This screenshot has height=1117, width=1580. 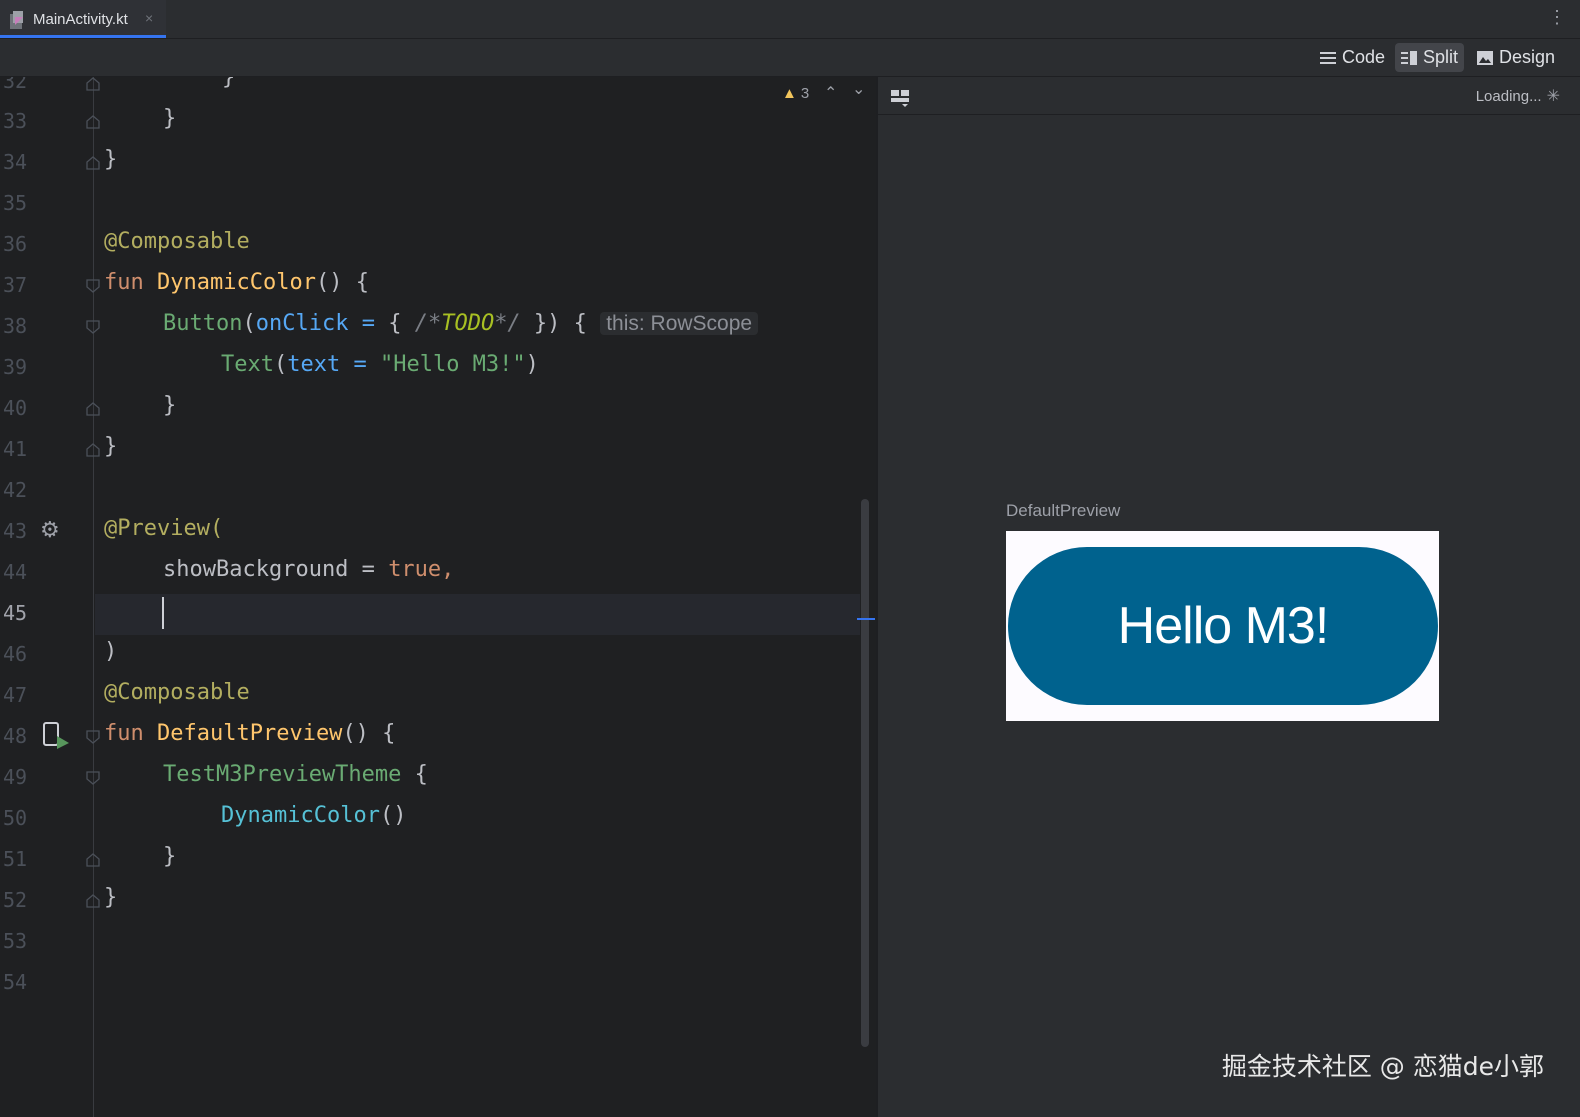 What do you see at coordinates (15, 736) in the screenshot?
I see `line-number: 48` at bounding box center [15, 736].